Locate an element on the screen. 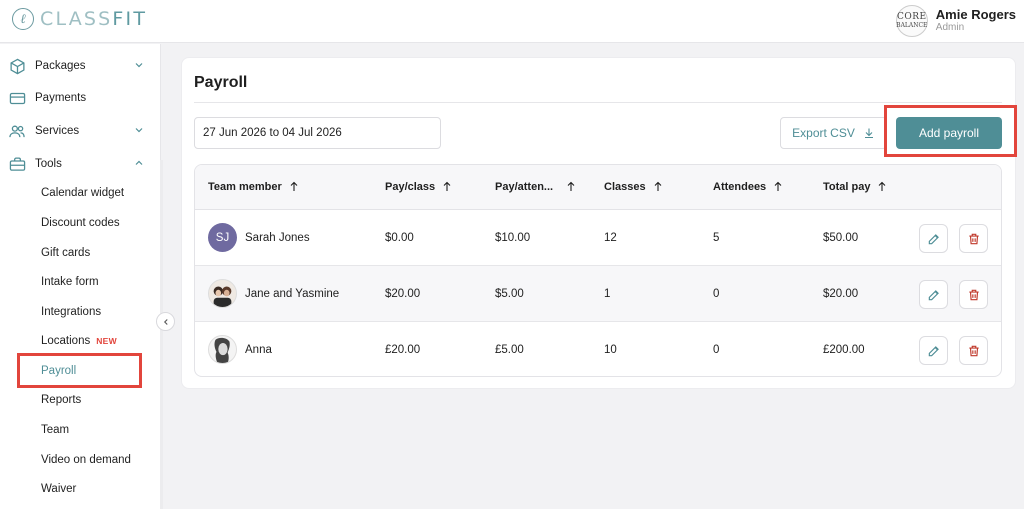 Image resolution: width=1024 pixels, height=509 pixels. pay-attendee-cell: $10.00 is located at coordinates (513, 238).